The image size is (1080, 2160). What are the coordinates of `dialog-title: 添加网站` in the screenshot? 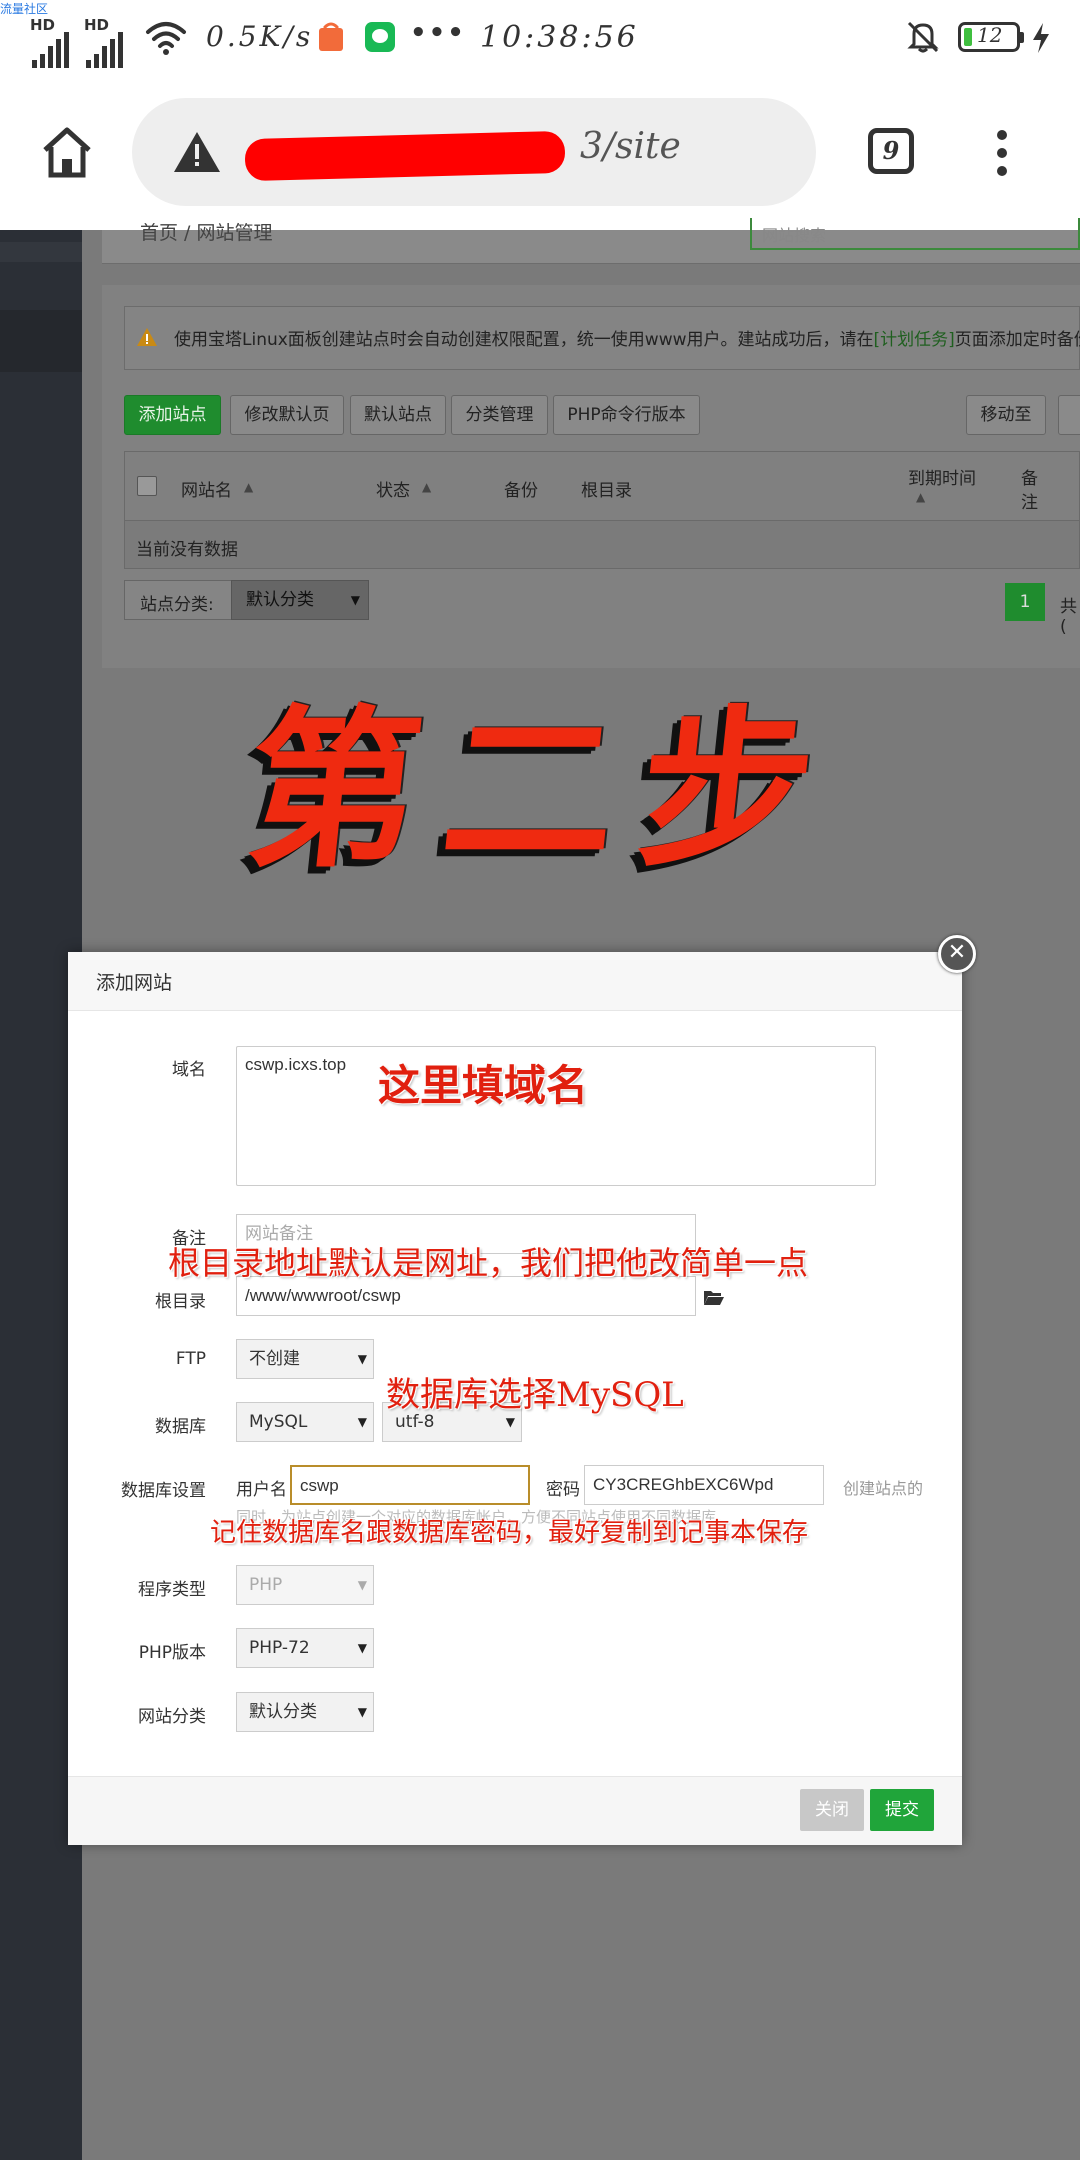 It's located at (134, 983).